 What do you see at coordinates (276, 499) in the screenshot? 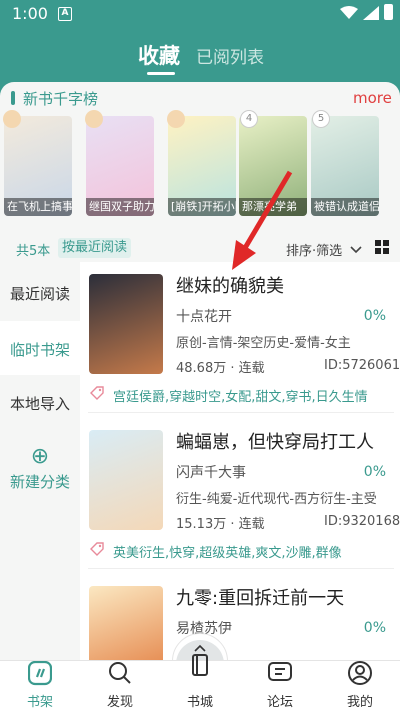
I see `book-genre: 衍生-纯爱-近代现代-西方衍生-主受` at bounding box center [276, 499].